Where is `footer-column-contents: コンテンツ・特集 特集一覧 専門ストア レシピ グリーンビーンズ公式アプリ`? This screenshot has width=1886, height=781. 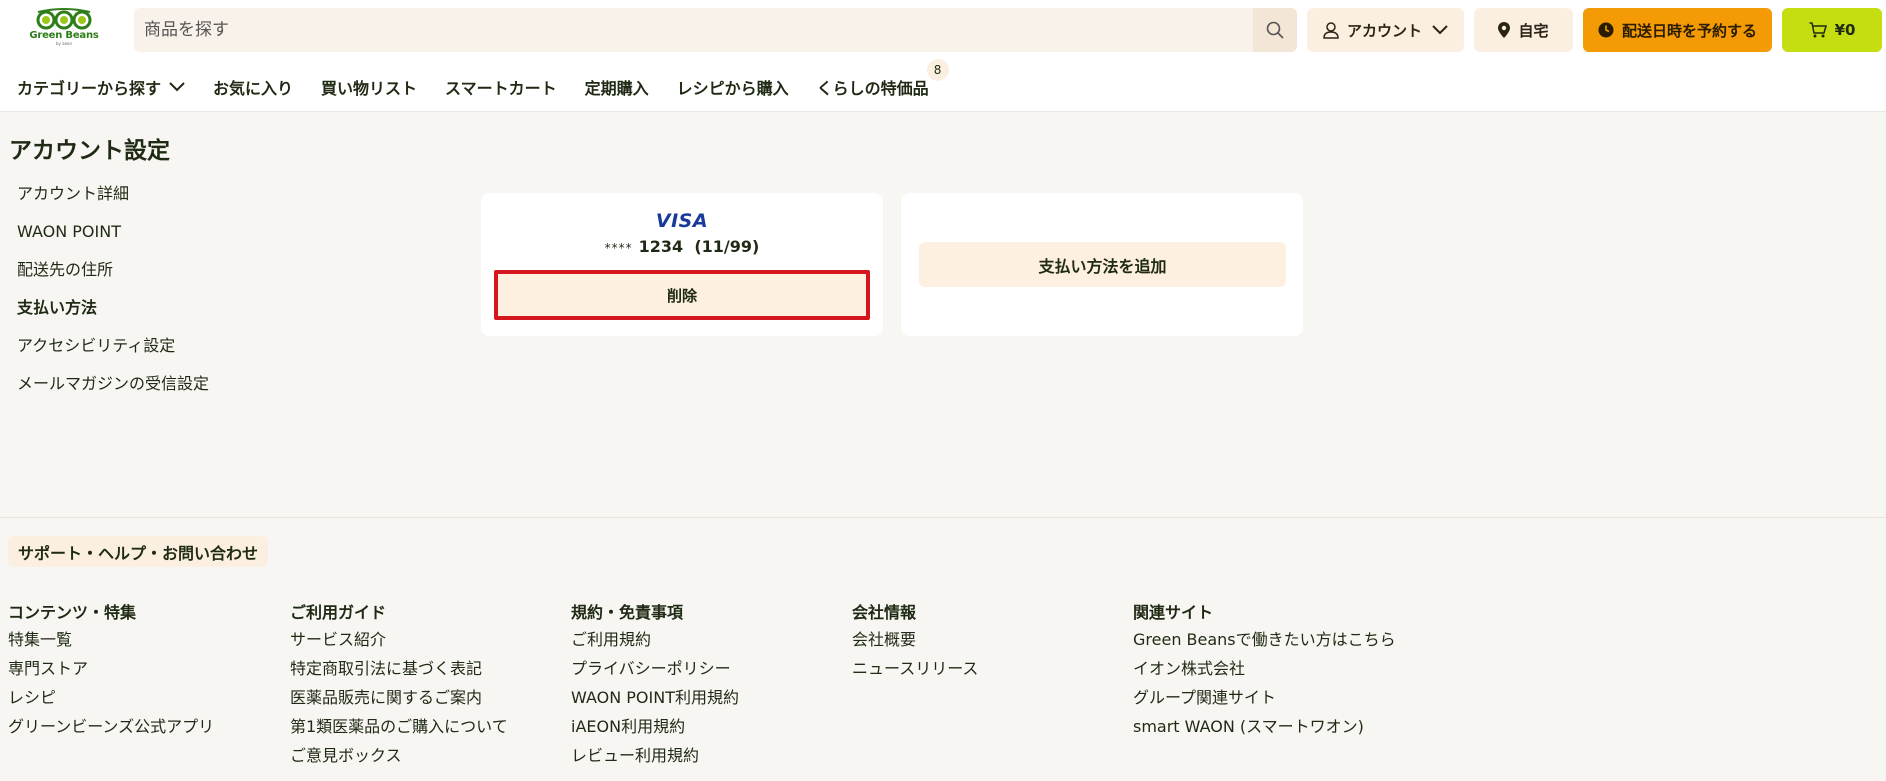
footer-column-contents: コンテンツ・特集 特集一覧 専門ストア レシピ グリーンビーンズ公式アプリ is located at coordinates (111, 670).